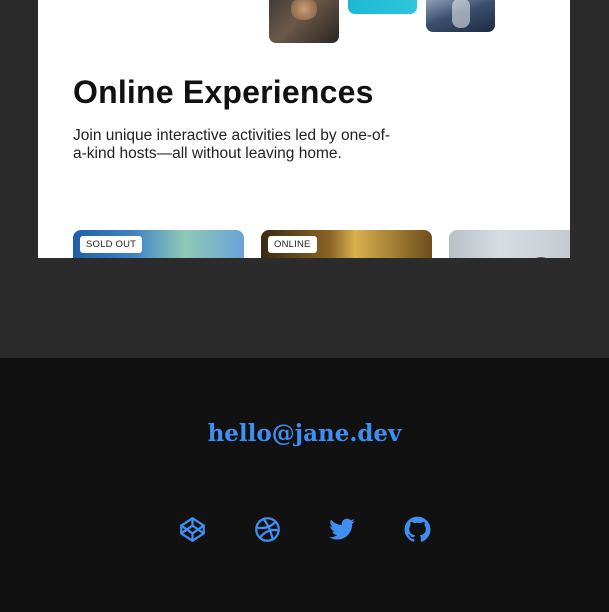  I want to click on github-icon, so click(417, 529).